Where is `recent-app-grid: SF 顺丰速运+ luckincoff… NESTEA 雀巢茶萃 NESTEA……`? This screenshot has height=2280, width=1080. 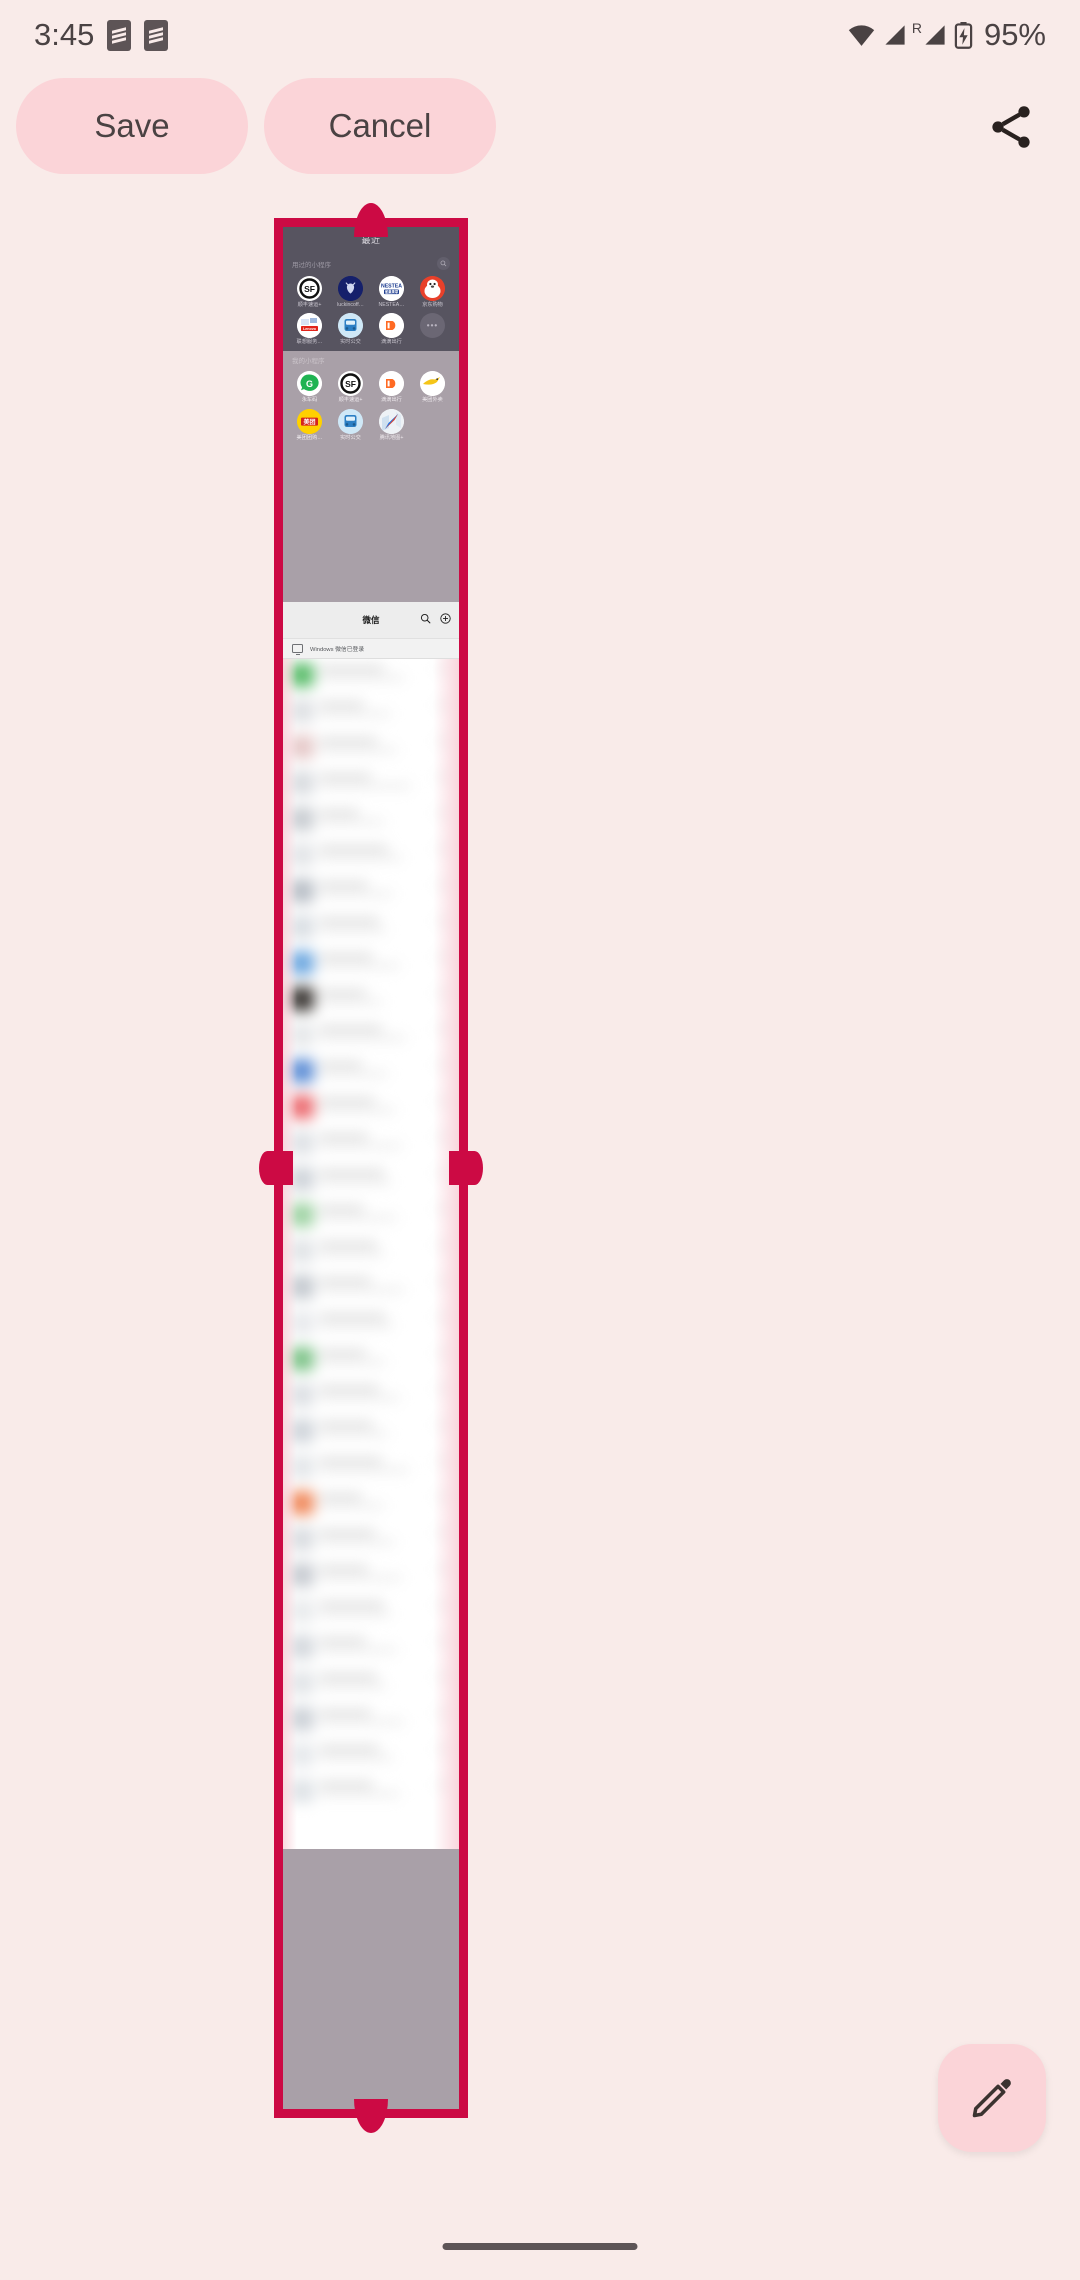 recent-app-grid: SF 顺丰速运+ luckincoff… NESTEA 雀巢茶萃 NESTEA…… is located at coordinates (371, 312).